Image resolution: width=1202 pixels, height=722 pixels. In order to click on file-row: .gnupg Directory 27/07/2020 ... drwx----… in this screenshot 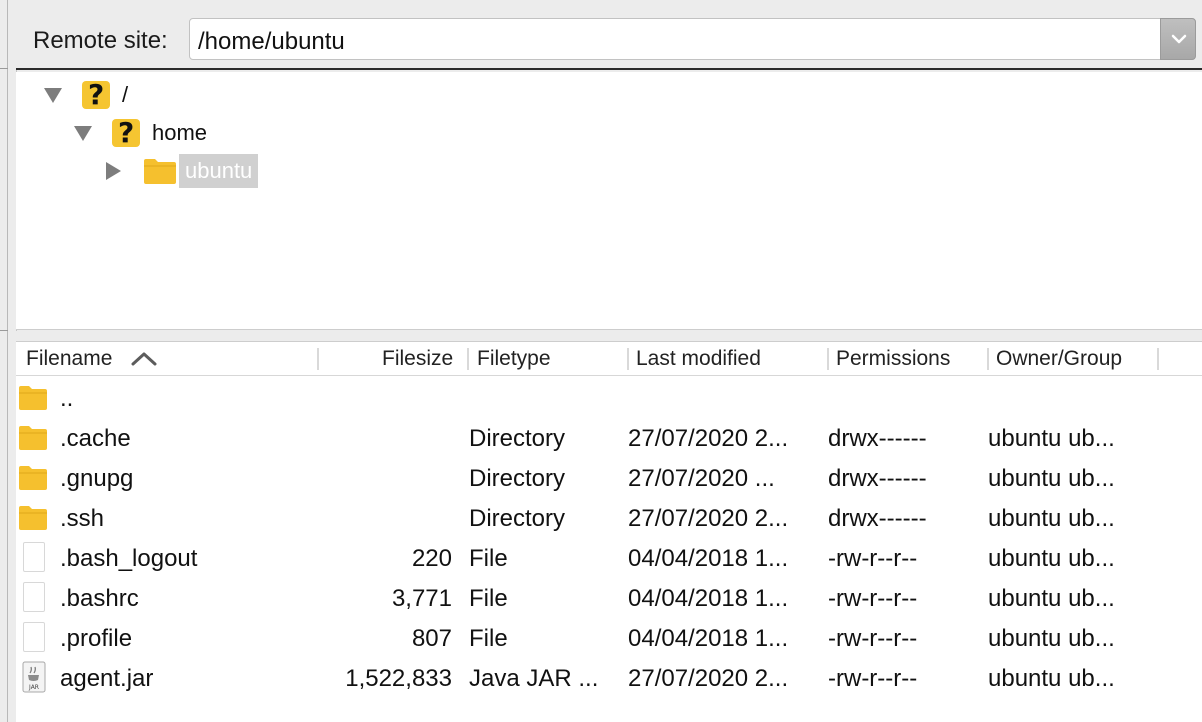, I will do `click(609, 478)`.